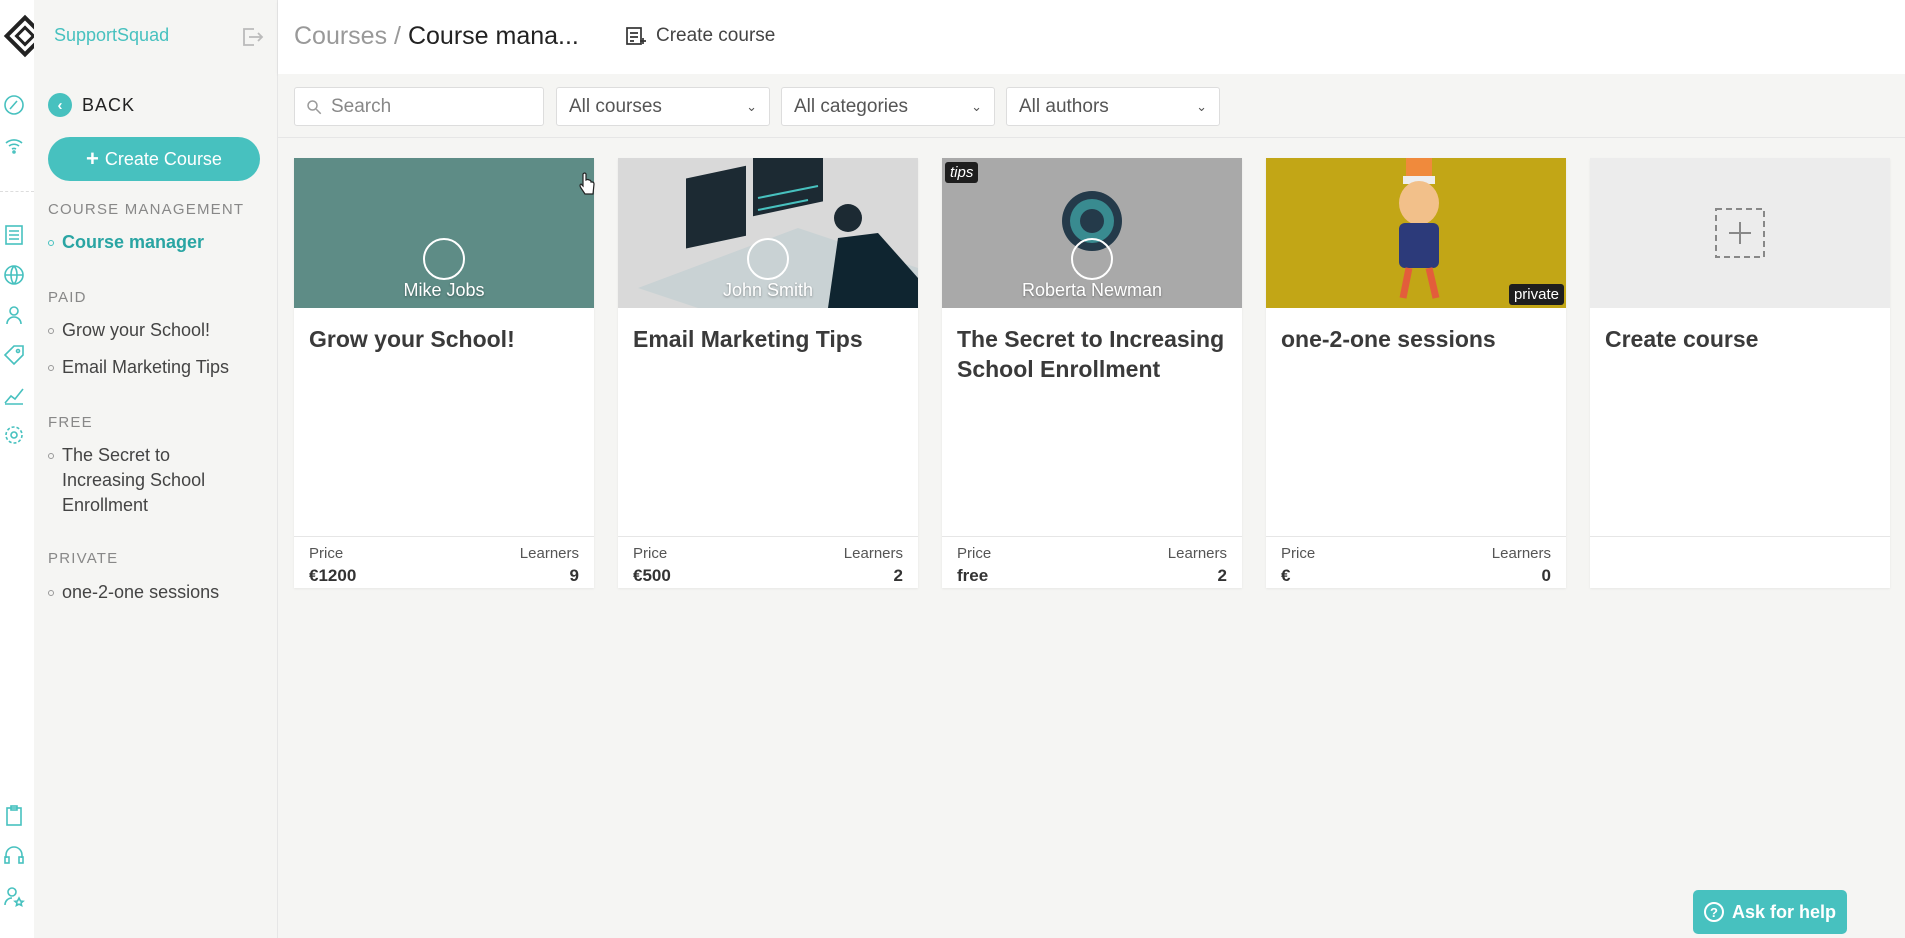 The width and height of the screenshot is (1905, 938). I want to click on mouse-pointer-icon, so click(587, 183).